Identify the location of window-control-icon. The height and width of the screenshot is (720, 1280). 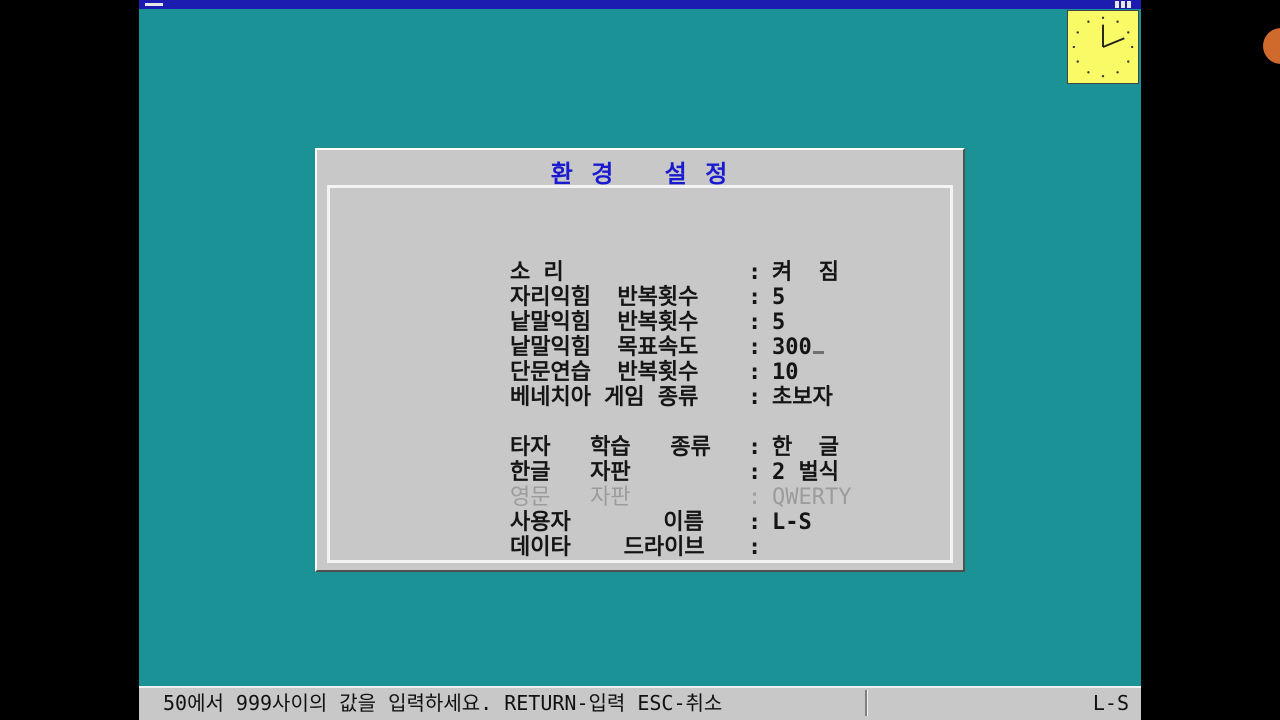
(1124, 4).